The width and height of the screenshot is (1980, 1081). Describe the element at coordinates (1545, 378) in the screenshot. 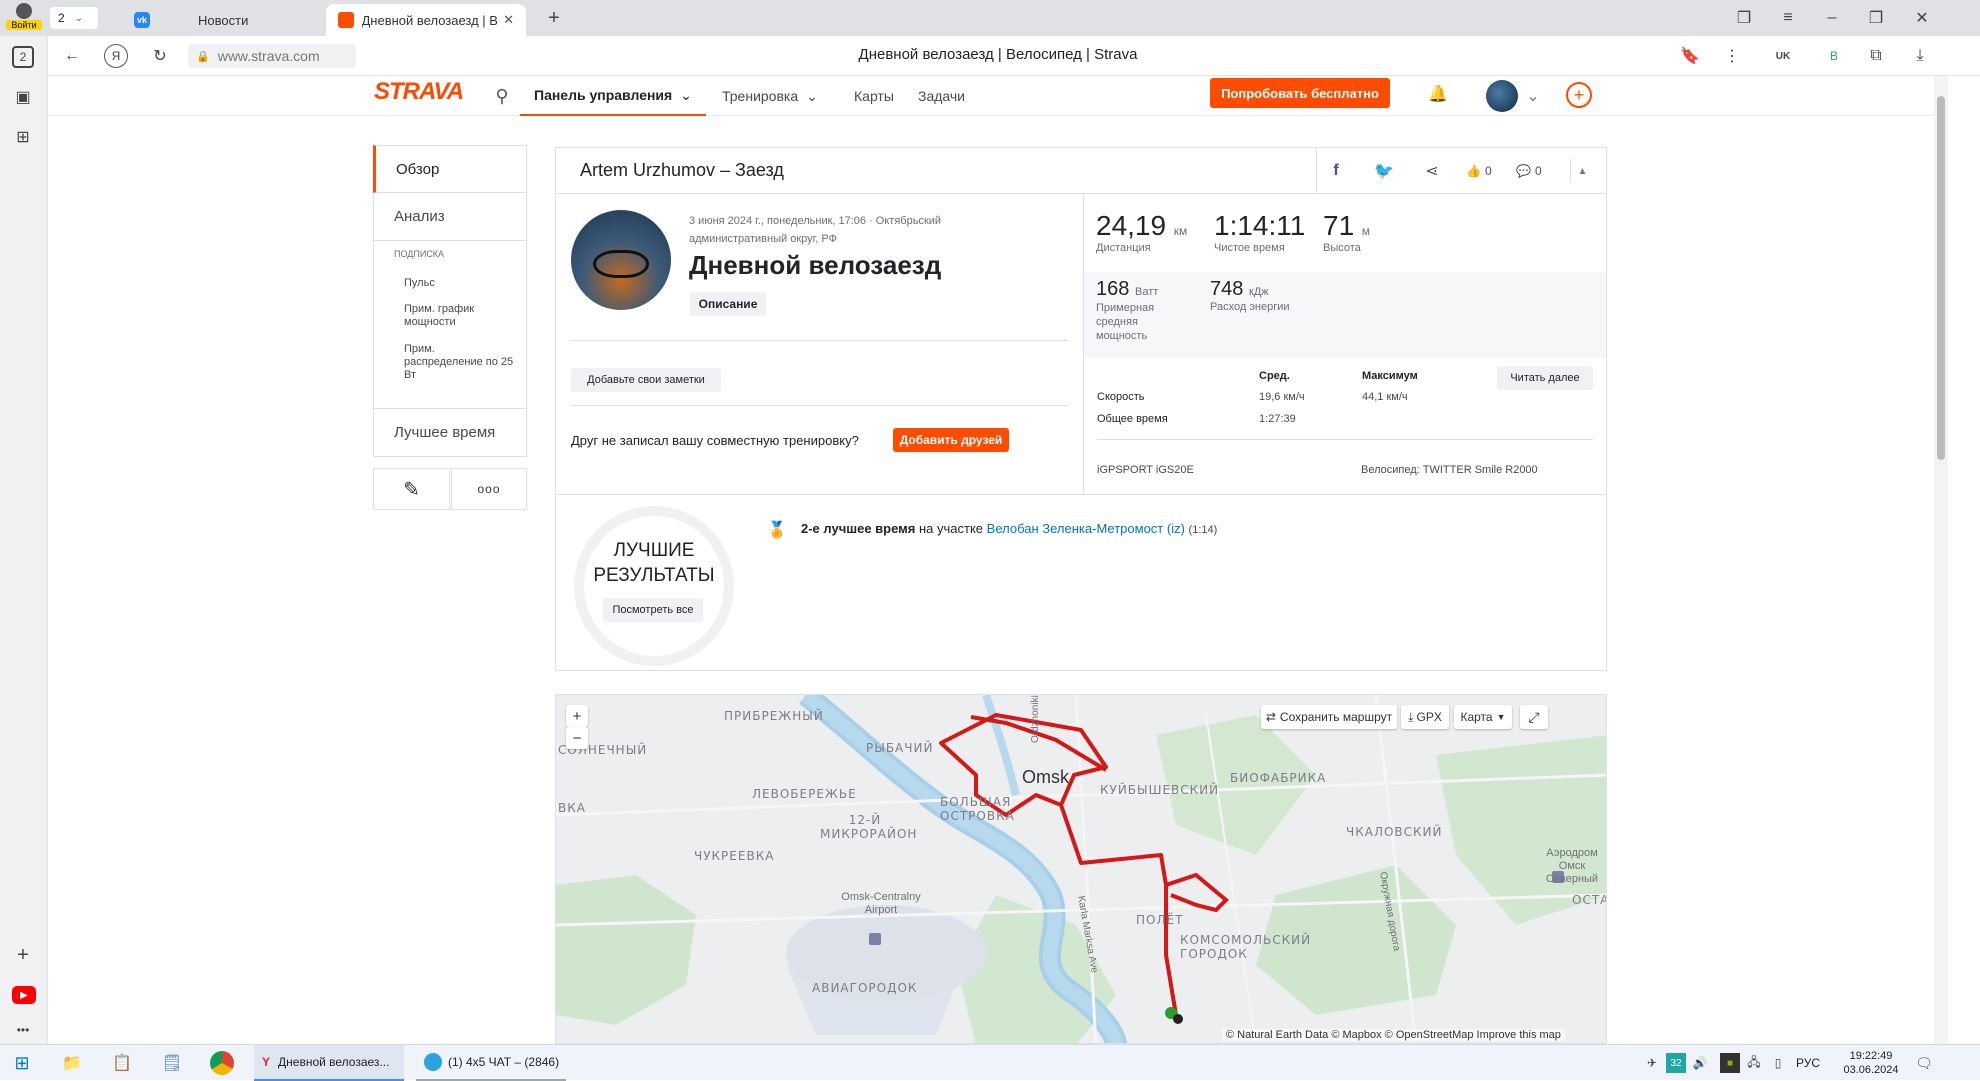

I see `read-more-button: Читать далее` at that location.